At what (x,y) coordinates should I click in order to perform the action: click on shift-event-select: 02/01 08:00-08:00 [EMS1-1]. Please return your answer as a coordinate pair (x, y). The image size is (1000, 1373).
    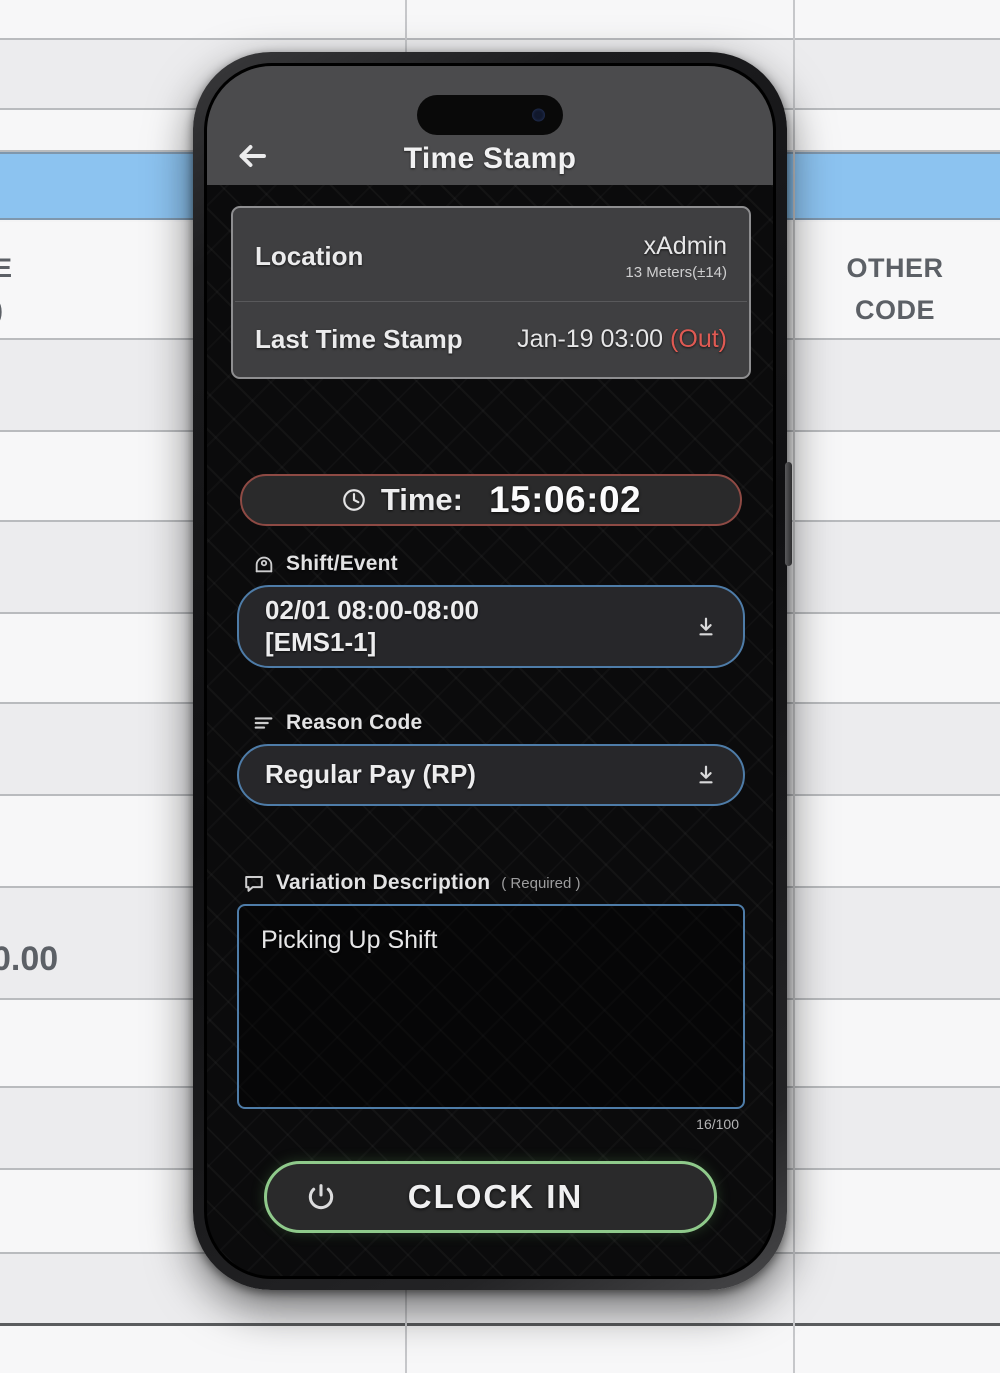
    Looking at the image, I should click on (491, 627).